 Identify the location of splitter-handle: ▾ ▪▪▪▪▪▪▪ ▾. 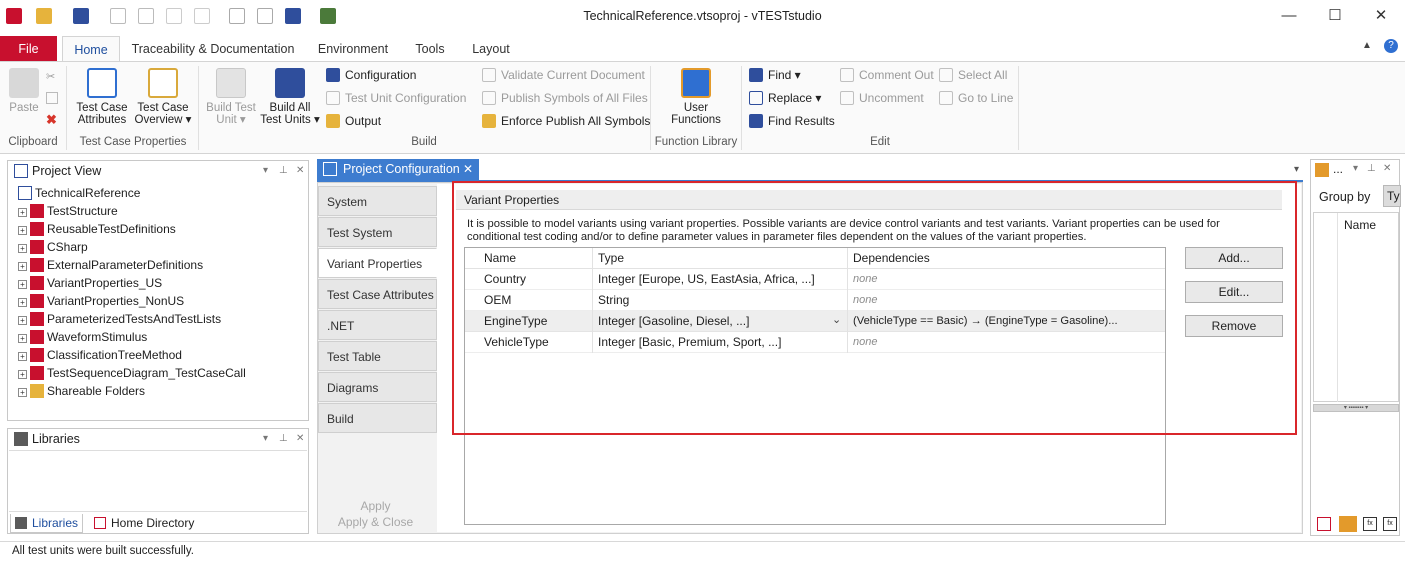
(1356, 408).